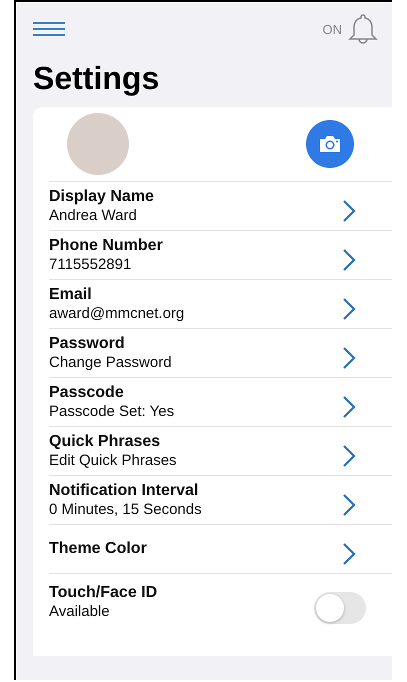  Describe the element at coordinates (111, 411) in the screenshot. I see `row-value: Passcode Set: Yes` at that location.